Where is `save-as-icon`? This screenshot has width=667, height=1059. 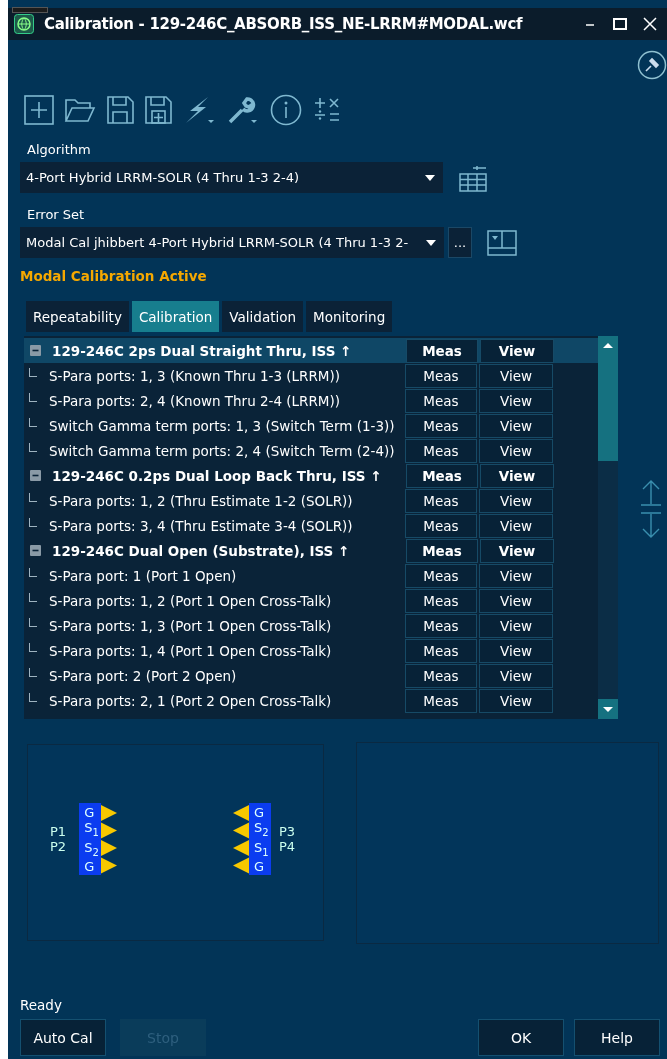
save-as-icon is located at coordinates (158, 110).